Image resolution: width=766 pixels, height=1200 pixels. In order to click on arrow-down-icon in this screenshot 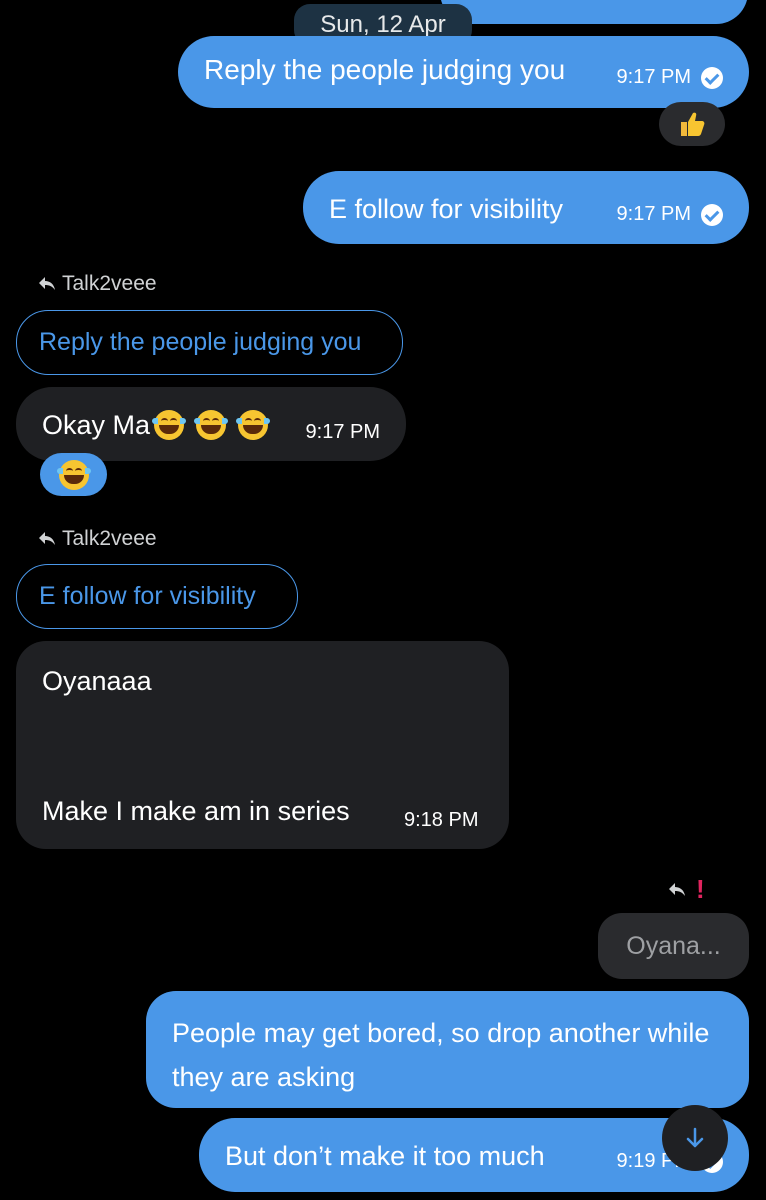, I will do `click(695, 1137)`.